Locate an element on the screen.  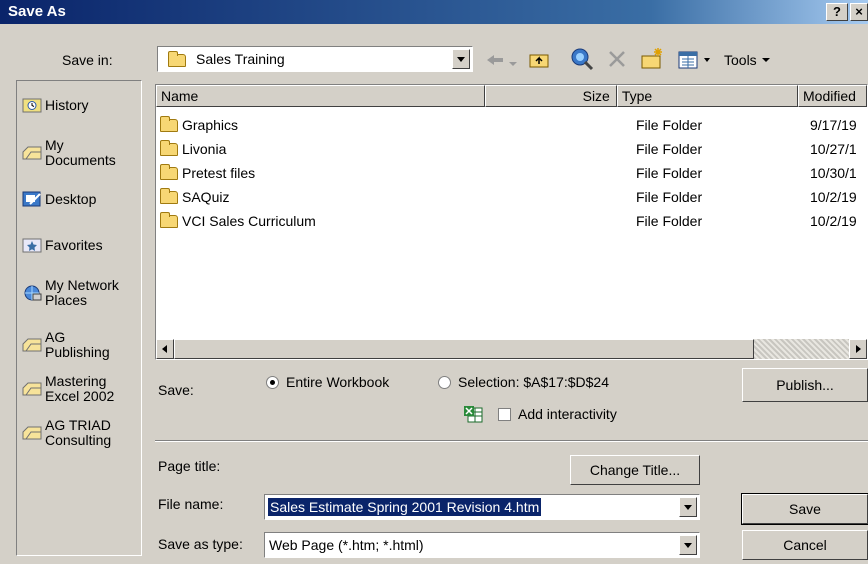
file-modified: 10/2/19 is located at coordinates (833, 221).